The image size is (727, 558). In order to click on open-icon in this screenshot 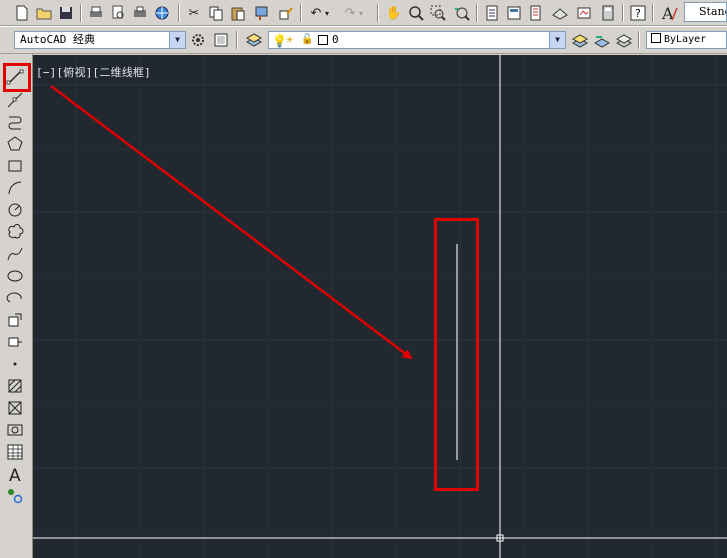, I will do `click(44, 13)`.